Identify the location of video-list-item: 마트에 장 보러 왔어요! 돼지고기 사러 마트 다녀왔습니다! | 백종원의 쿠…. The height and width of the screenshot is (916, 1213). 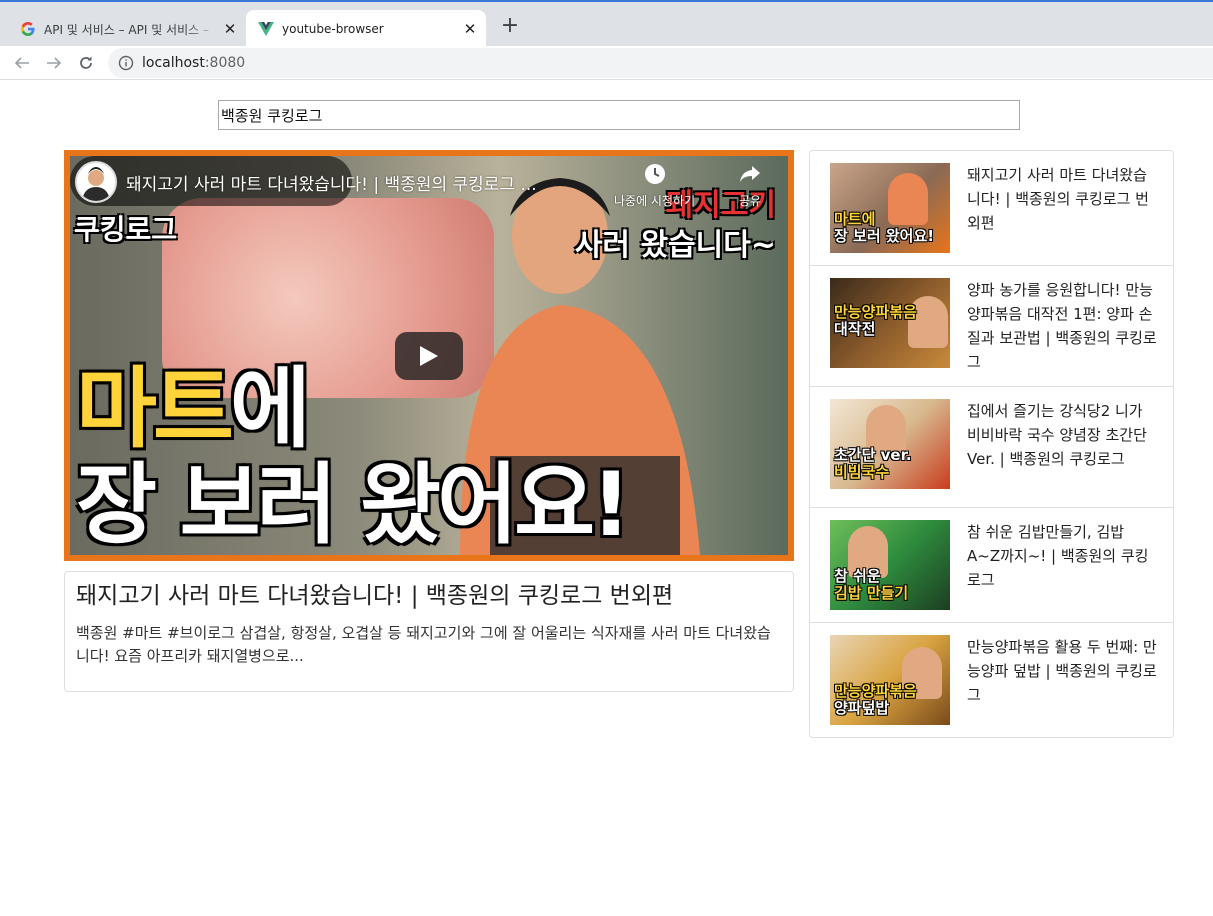
(991, 208).